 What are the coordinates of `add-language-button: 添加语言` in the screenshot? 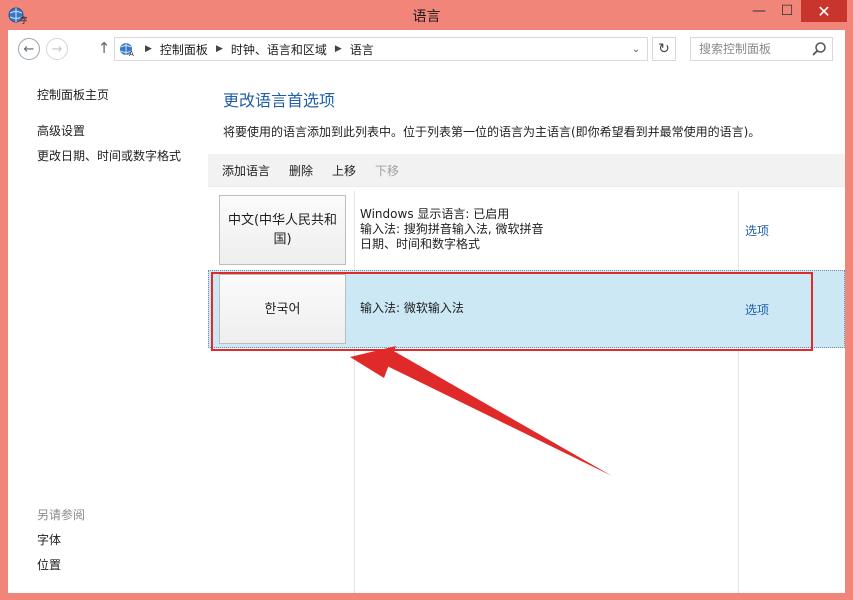 It's located at (246, 170).